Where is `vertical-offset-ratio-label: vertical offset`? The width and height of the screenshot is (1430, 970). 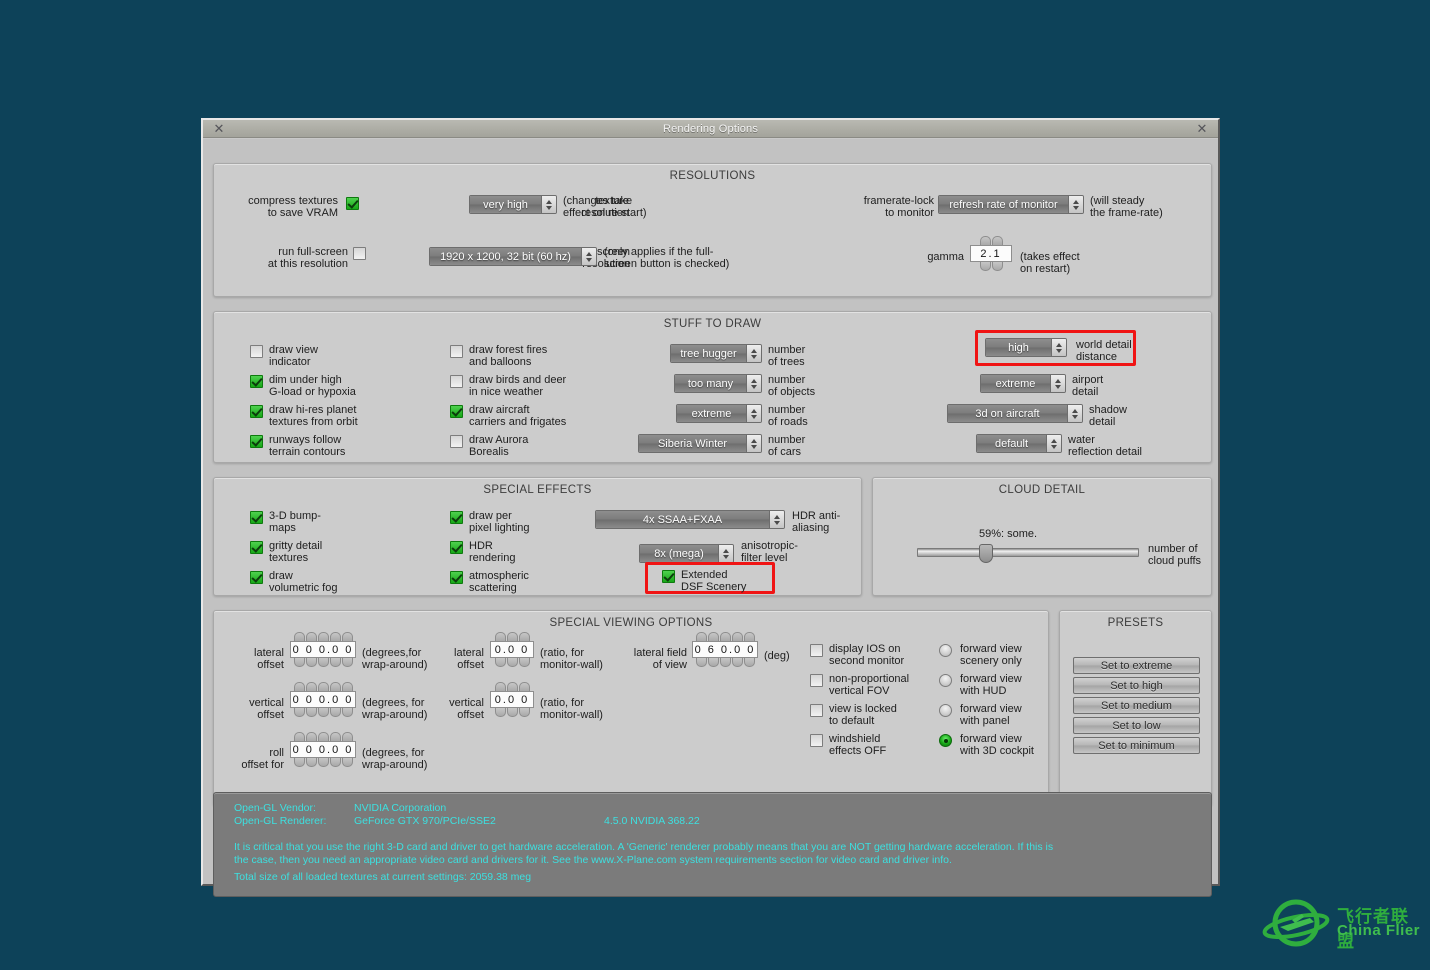
vertical-offset-ratio-label: vertical offset is located at coordinates (466, 709).